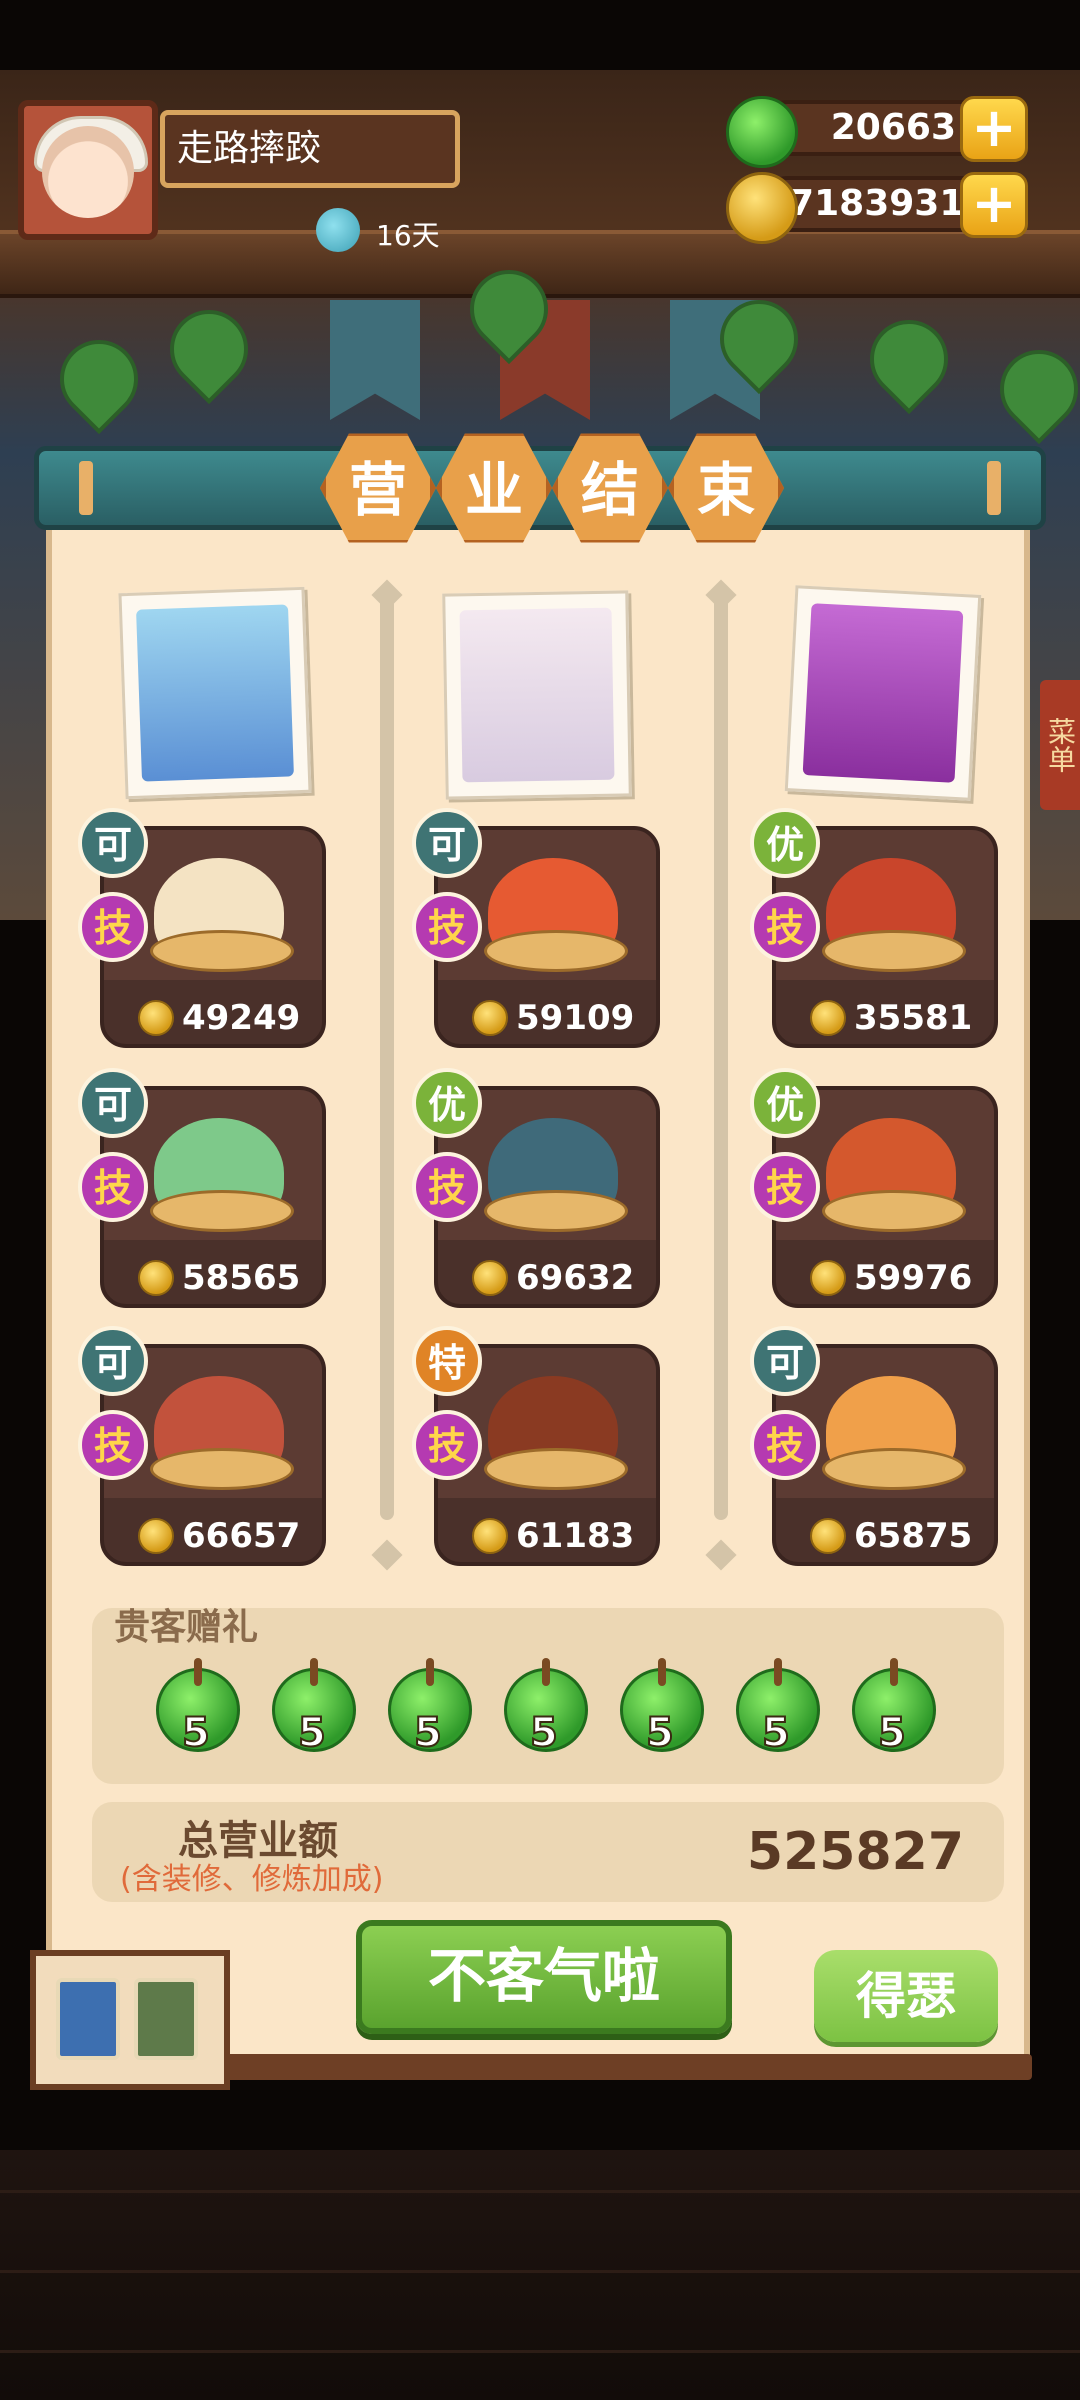 Image resolution: width=1080 pixels, height=2400 pixels. Describe the element at coordinates (575, 1018) in the screenshot. I see `dish-value: 59109` at that location.